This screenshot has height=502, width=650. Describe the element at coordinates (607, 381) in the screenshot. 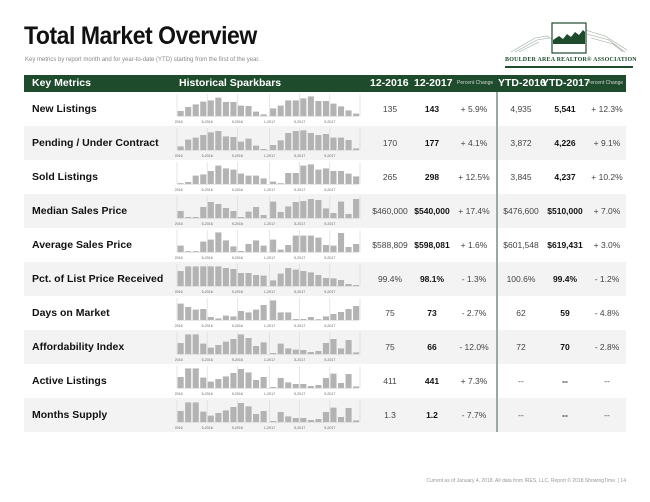

I see `value-percent-change-ytd: --` at that location.